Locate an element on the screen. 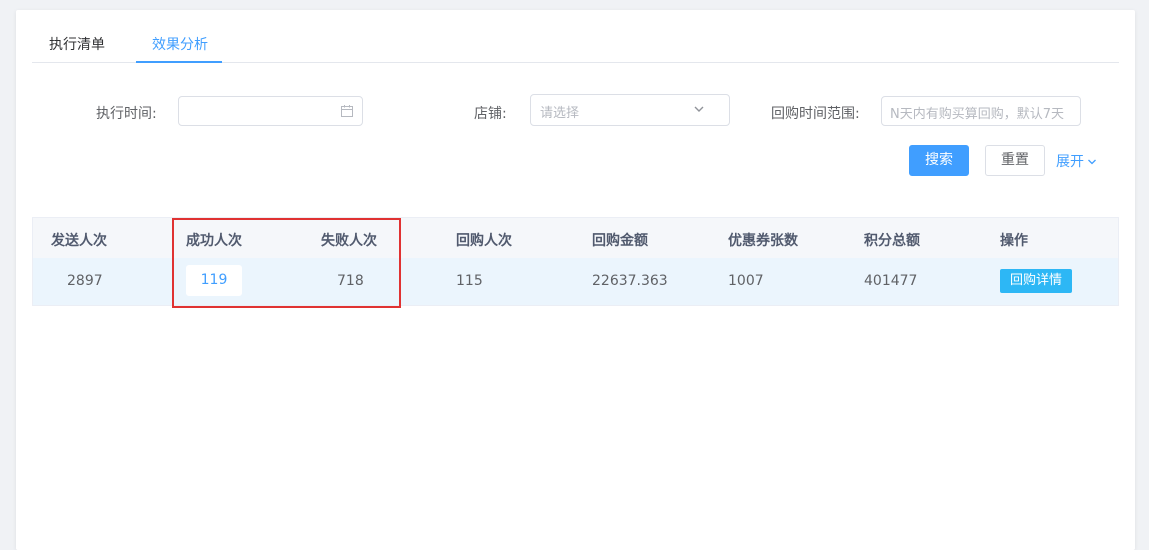 Image resolution: width=1149 pixels, height=550 pixels. header-coupon-count: 优惠券张数 is located at coordinates (763, 241).